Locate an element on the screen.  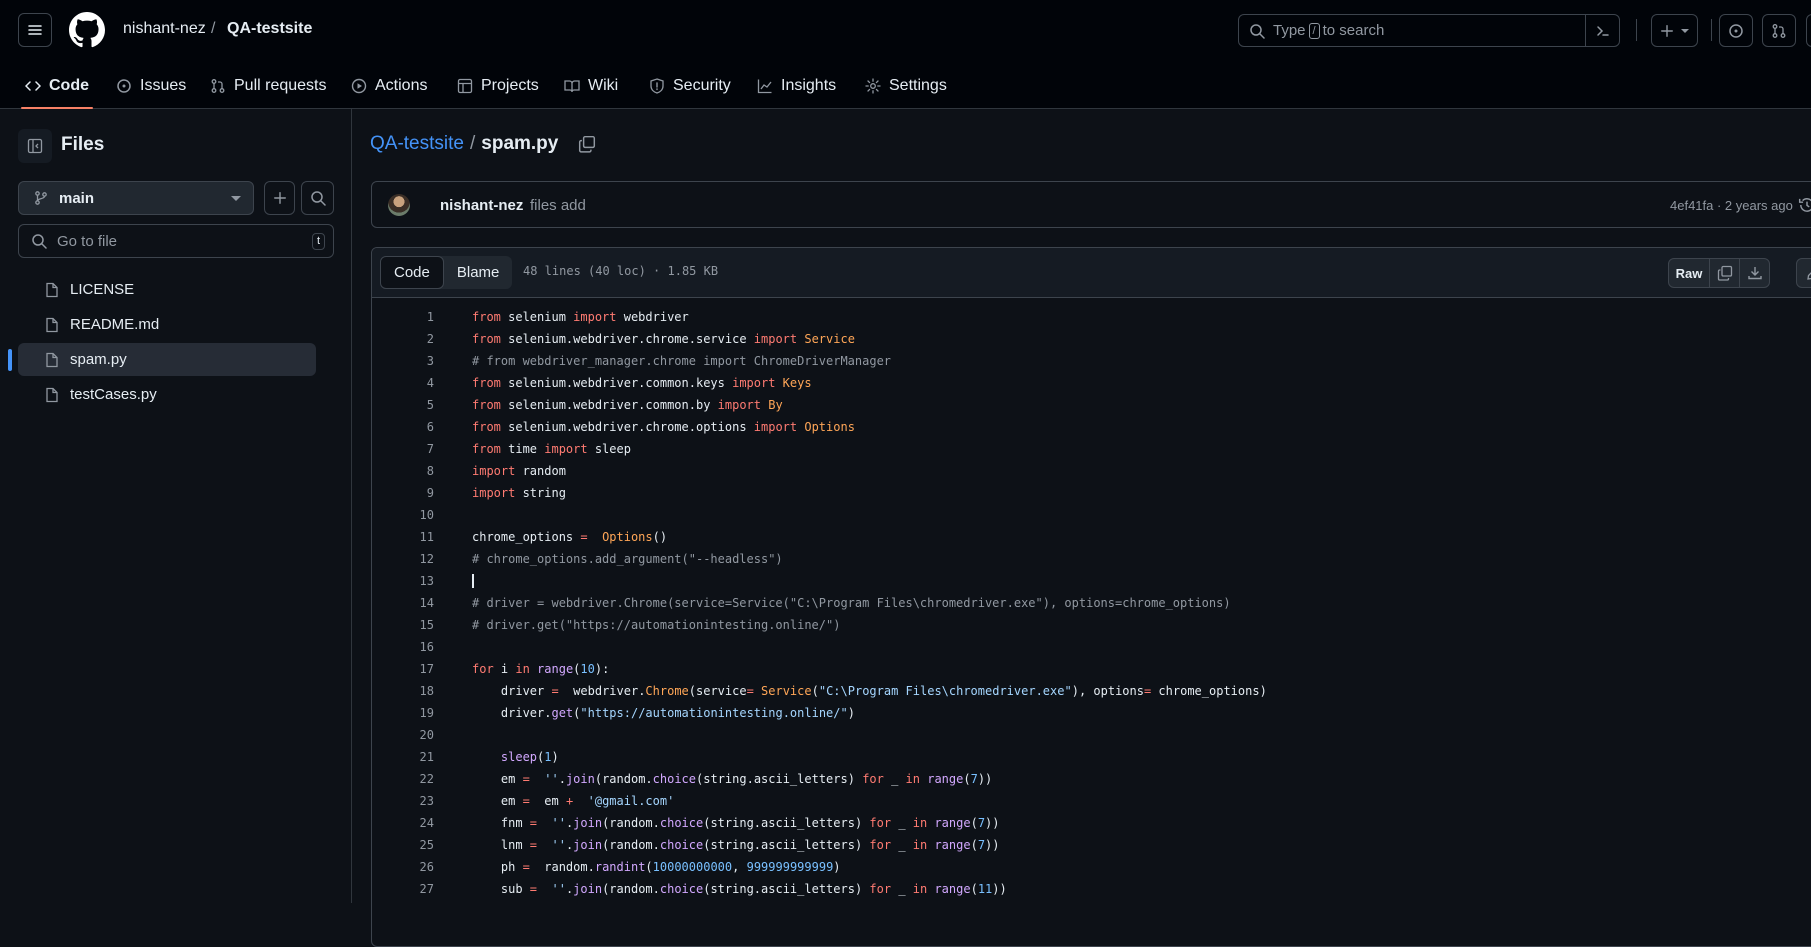
code-line: 7 from time import sleep is located at coordinates (1091, 449).